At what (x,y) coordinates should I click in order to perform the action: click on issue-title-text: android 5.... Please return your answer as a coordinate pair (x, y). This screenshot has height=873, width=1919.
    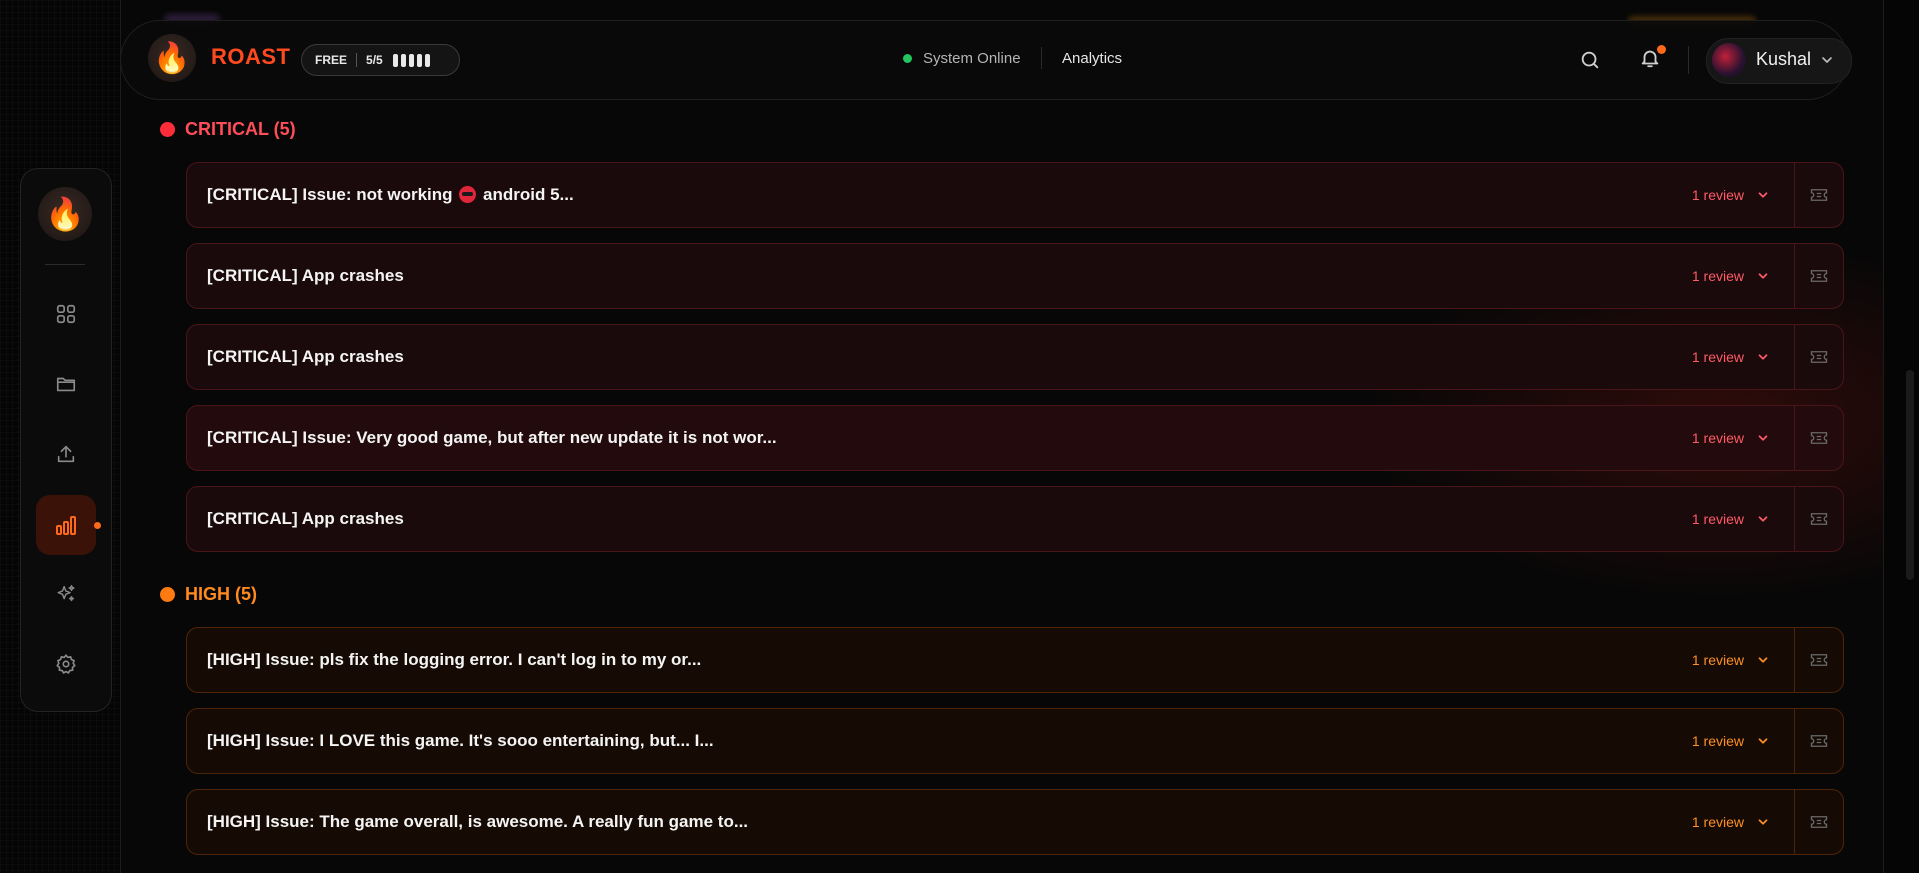
    Looking at the image, I should click on (528, 194).